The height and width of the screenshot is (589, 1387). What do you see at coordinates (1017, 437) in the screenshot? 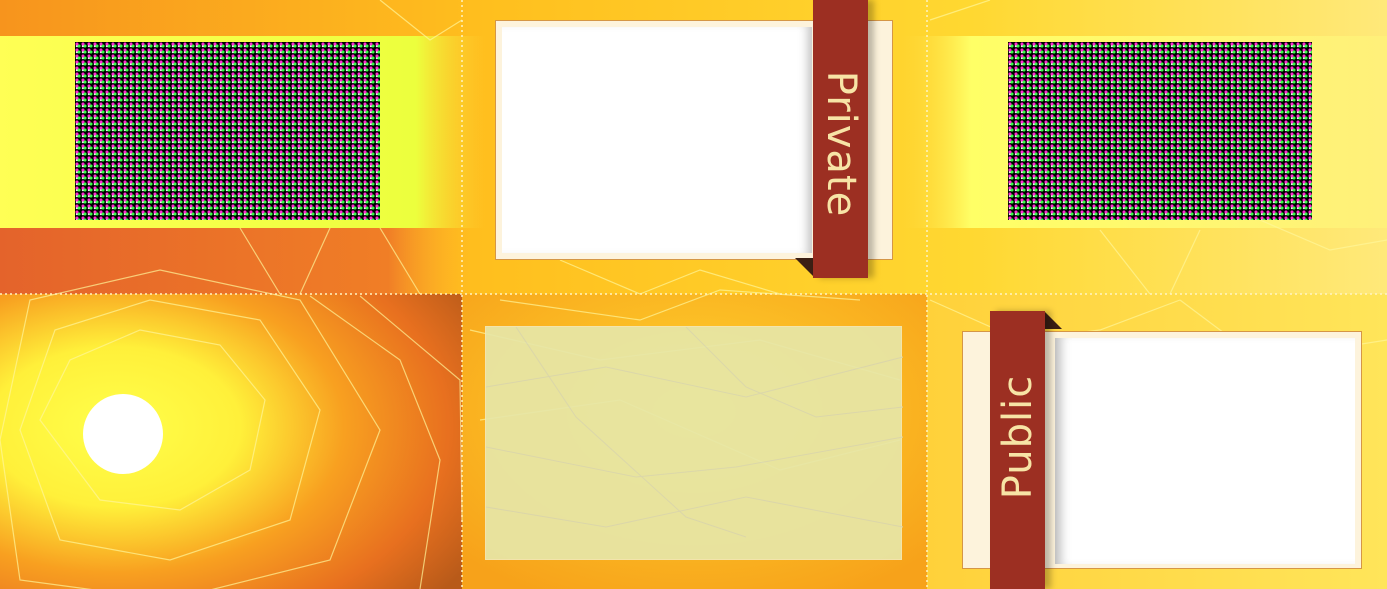
I see `public-ribbon-label: Public` at bounding box center [1017, 437].